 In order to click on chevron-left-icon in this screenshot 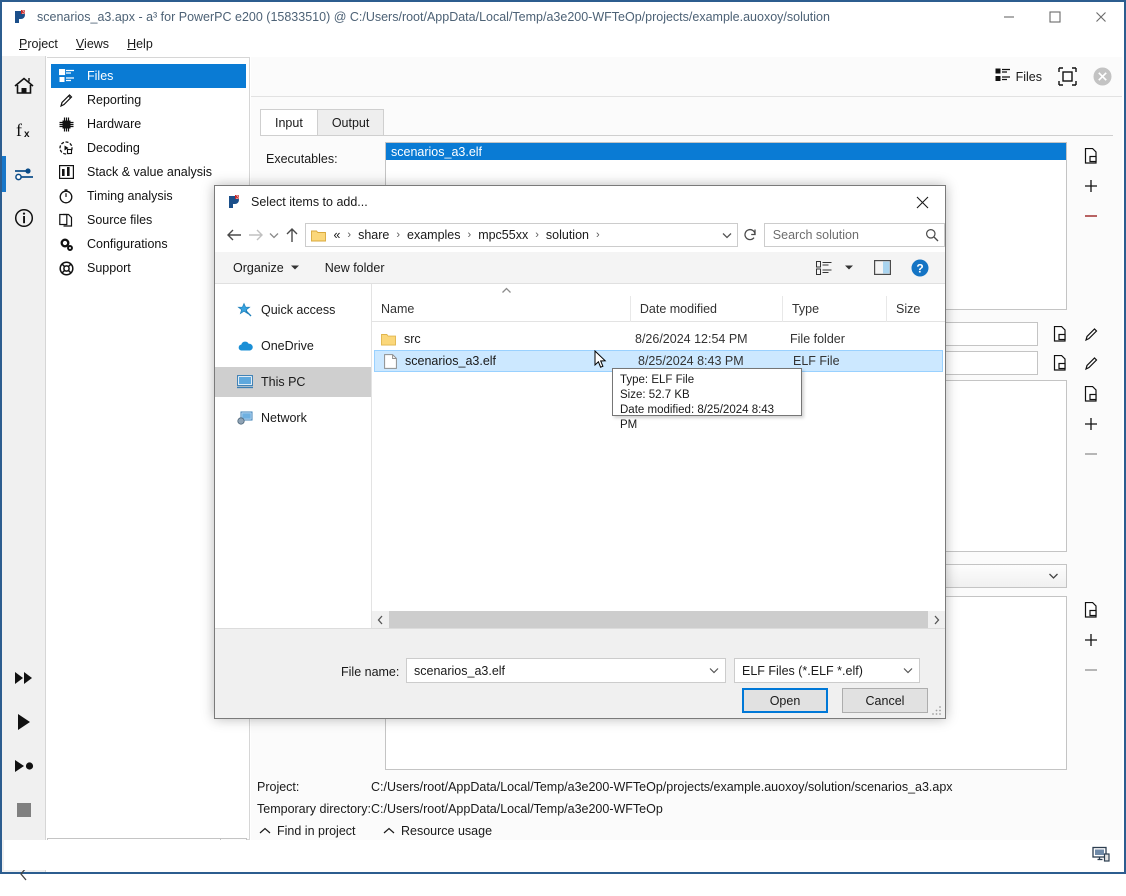, I will do `click(380, 619)`.